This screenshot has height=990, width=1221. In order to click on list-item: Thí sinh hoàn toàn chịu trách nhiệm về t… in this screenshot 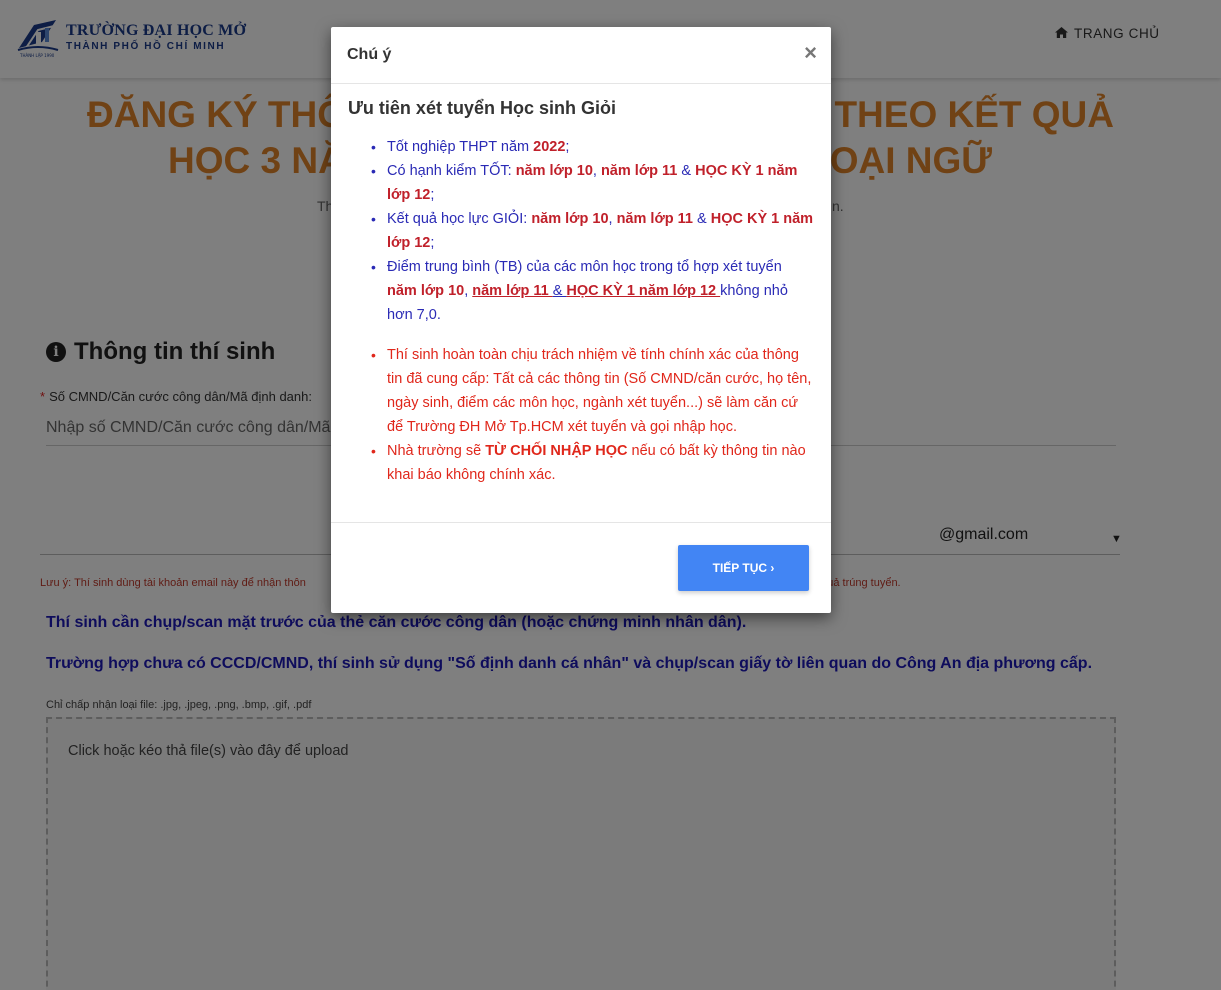, I will do `click(592, 391)`.